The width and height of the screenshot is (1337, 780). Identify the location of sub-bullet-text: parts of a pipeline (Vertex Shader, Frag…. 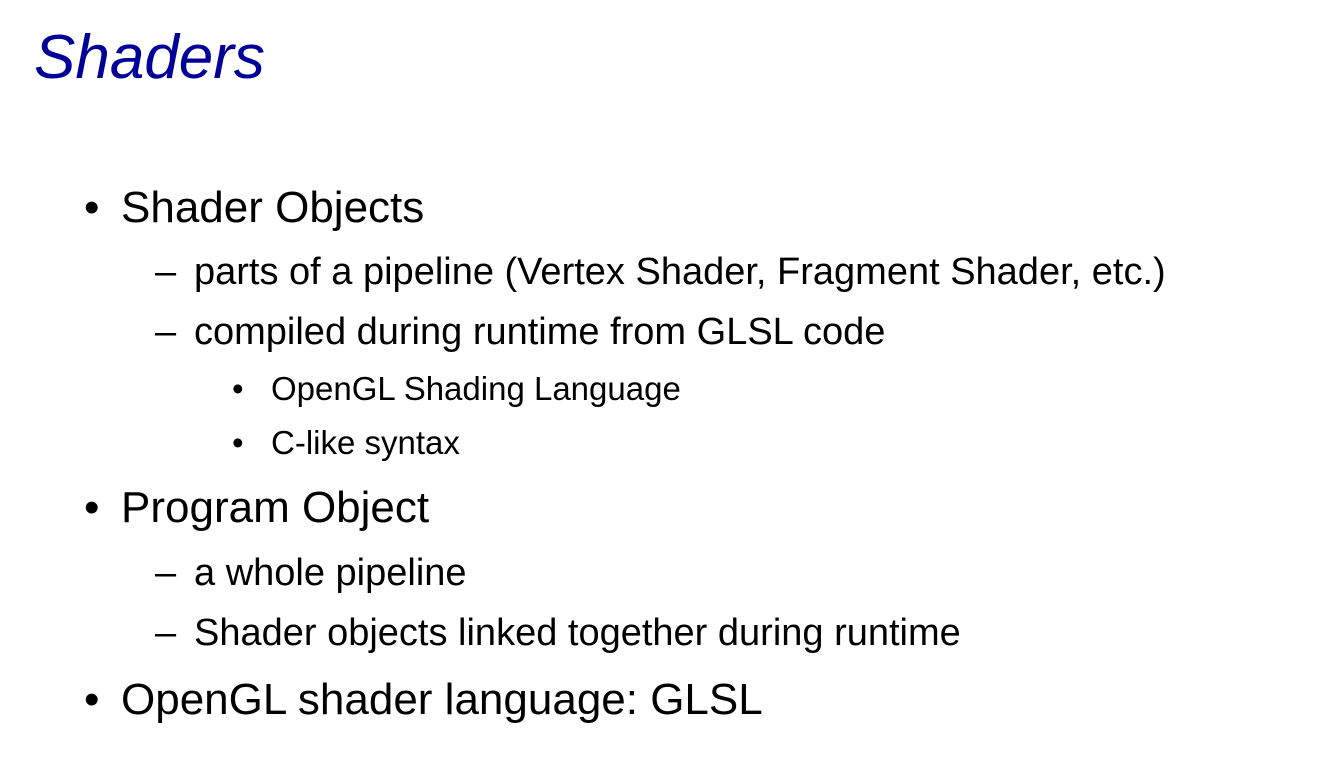
(680, 272).